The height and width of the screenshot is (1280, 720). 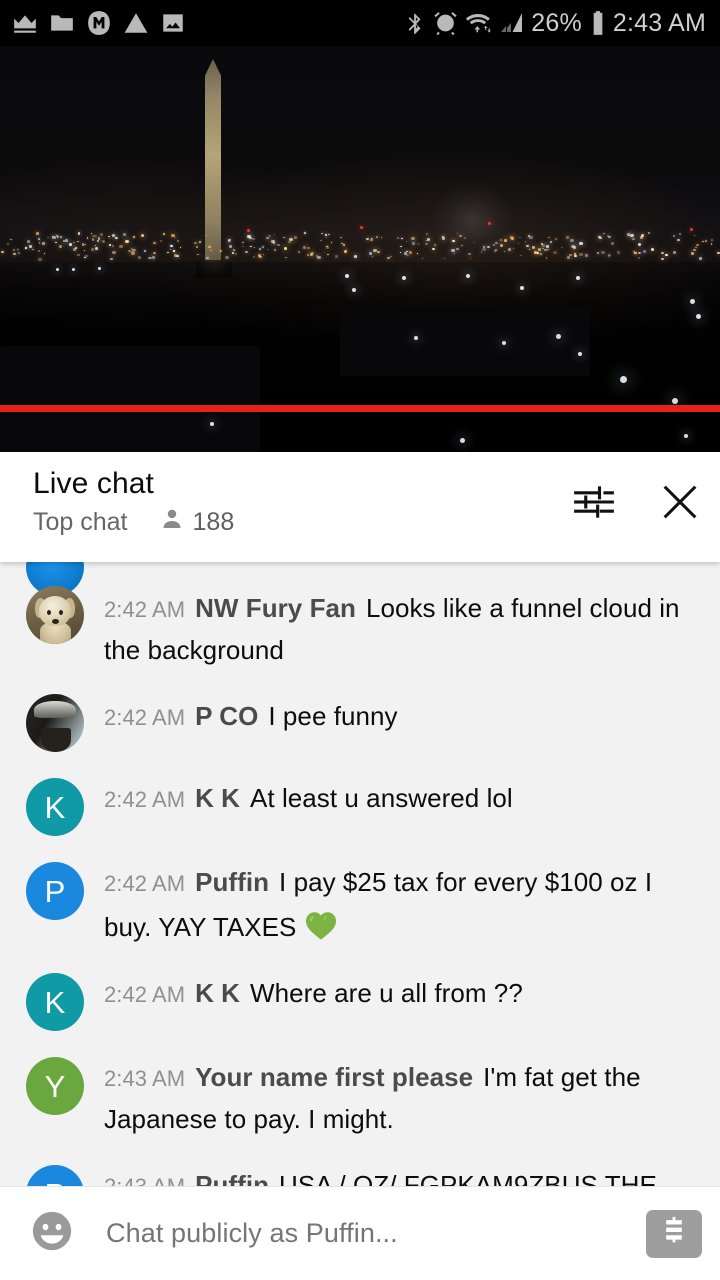 What do you see at coordinates (403, 724) in the screenshot?
I see `message-body: 2:42 AM P CO I pee funny` at bounding box center [403, 724].